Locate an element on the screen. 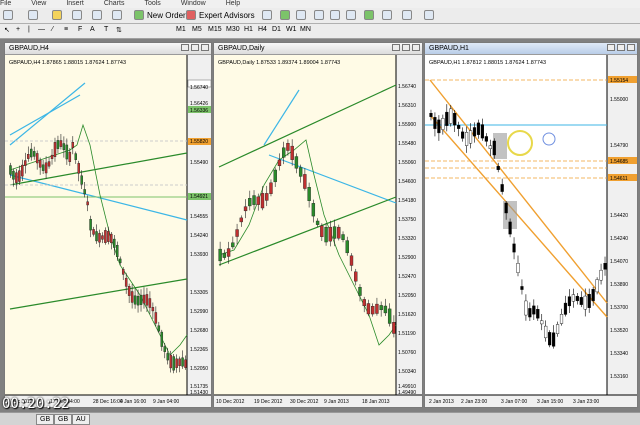 The width and height of the screenshot is (640, 425). window-title-bar: GBPAUD,Daily is located at coordinates (318, 49).